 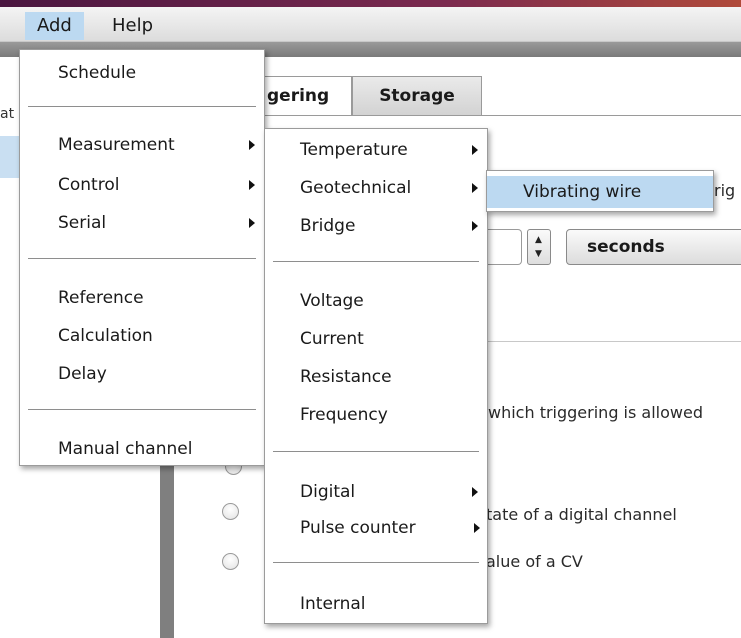 I want to click on digital-channel-text: tate of a digital channel, so click(x=581, y=514).